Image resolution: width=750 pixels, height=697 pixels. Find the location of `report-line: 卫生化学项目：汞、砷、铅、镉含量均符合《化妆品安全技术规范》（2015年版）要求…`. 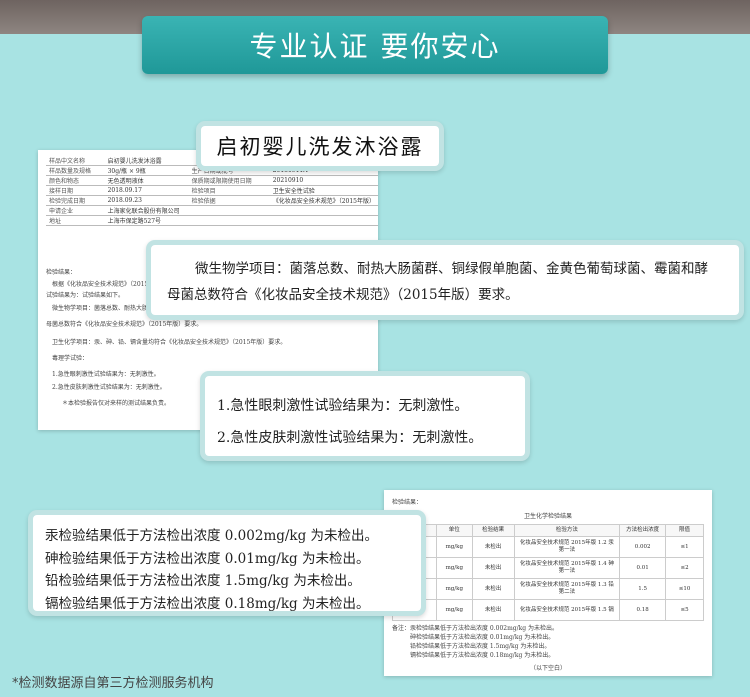

report-line: 卫生化学项目：汞、砷、铅、镉含量均符合《化妆品安全技术规范》（2015年版）要求… is located at coordinates (169, 342).